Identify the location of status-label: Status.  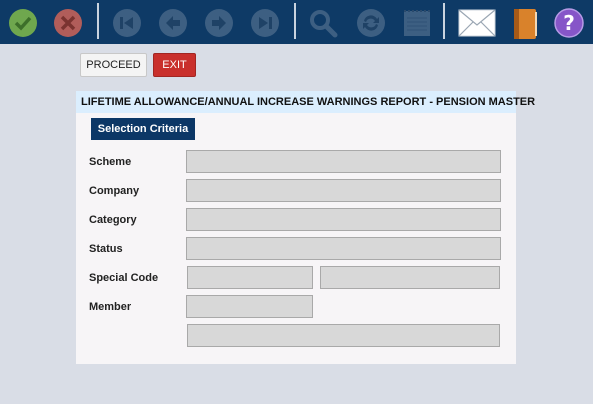
(106, 249).